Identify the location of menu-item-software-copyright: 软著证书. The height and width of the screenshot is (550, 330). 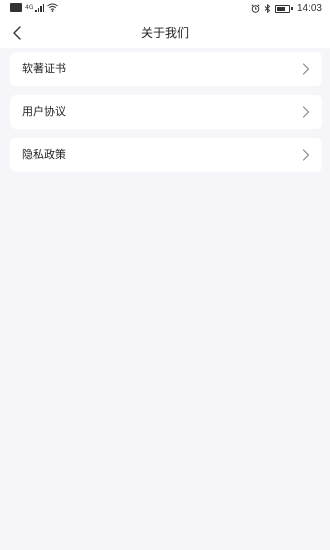
(166, 69).